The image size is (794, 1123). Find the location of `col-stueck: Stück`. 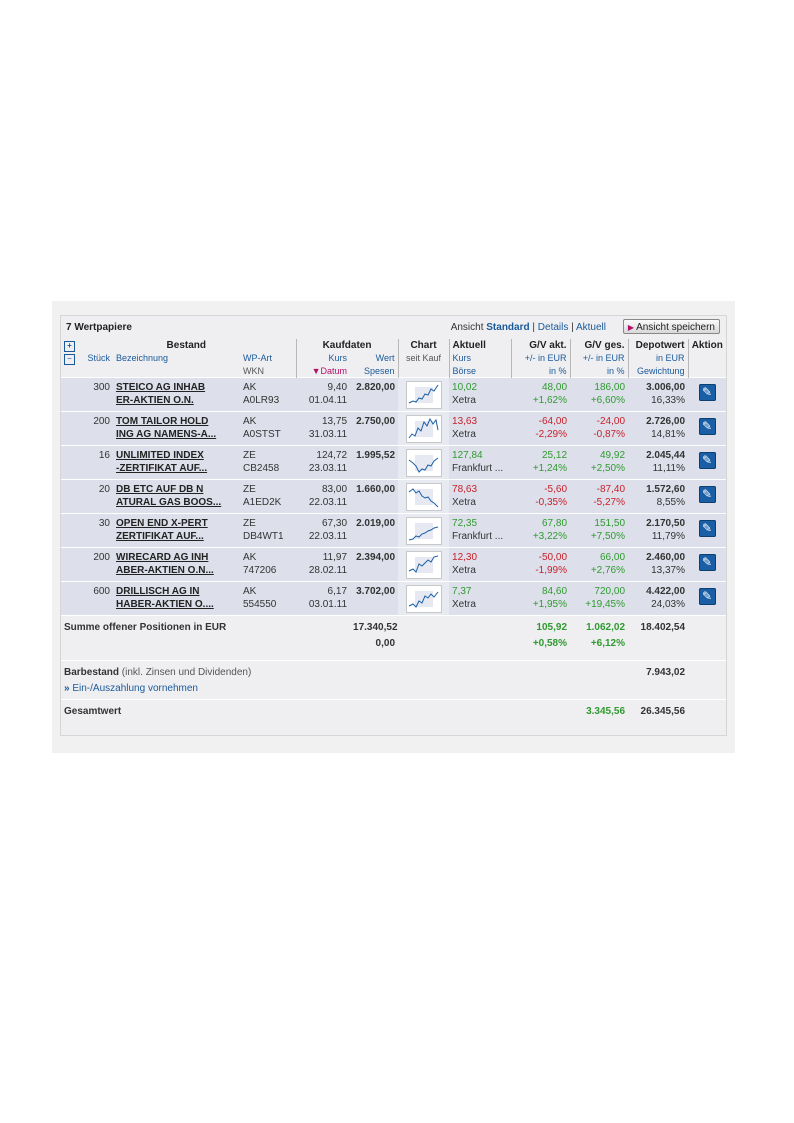

col-stueck: Stück is located at coordinates (95, 358).